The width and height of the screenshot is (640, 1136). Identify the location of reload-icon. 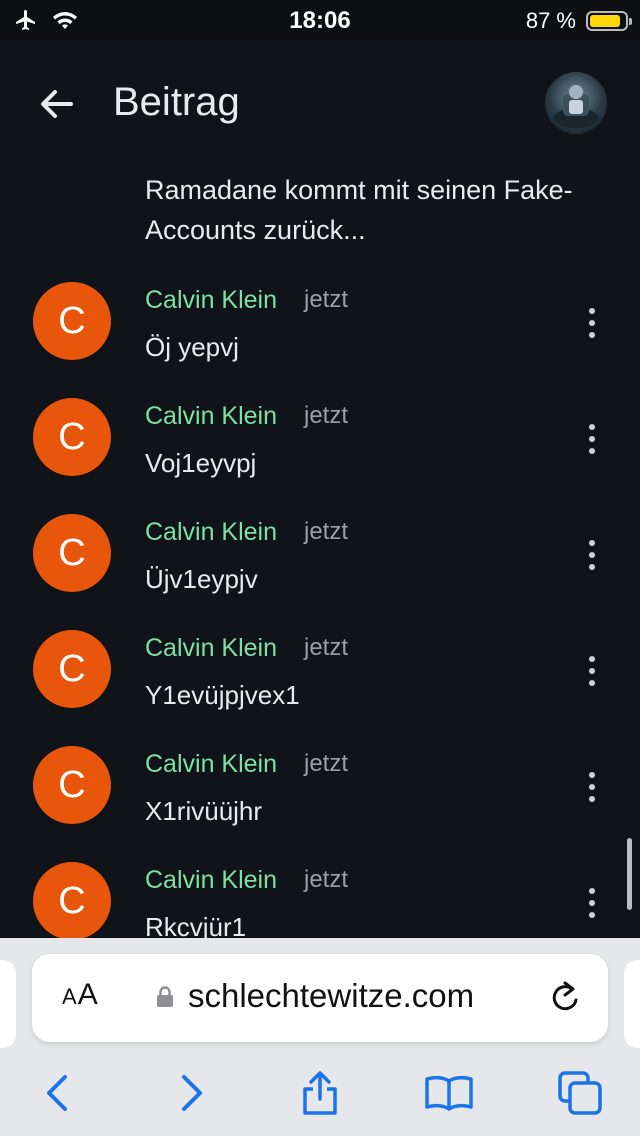
(565, 997).